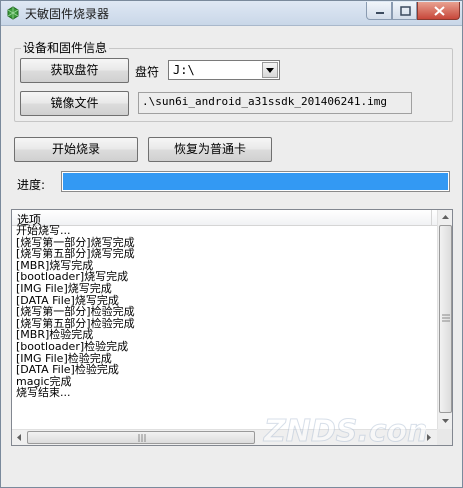  I want to click on close-icon, so click(439, 11).